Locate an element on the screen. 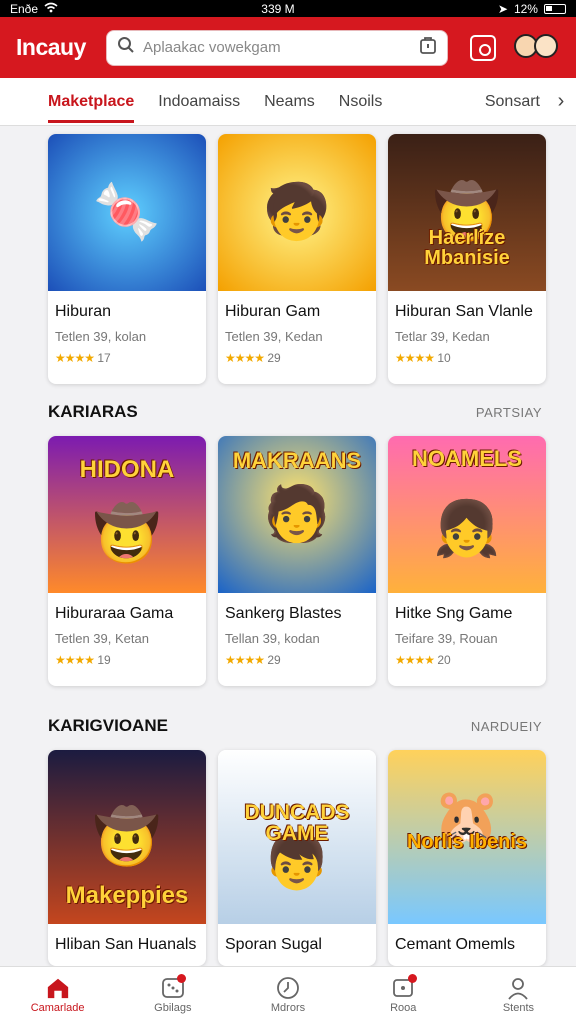 This screenshot has height=1024, width=576. nav-item-stents: Stents is located at coordinates (518, 995).